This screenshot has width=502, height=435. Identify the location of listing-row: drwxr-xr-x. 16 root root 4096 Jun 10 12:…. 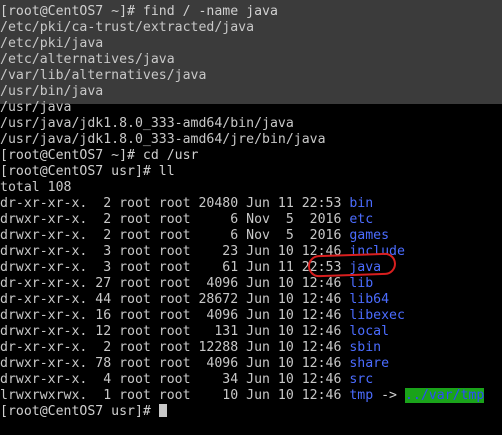
(251, 316).